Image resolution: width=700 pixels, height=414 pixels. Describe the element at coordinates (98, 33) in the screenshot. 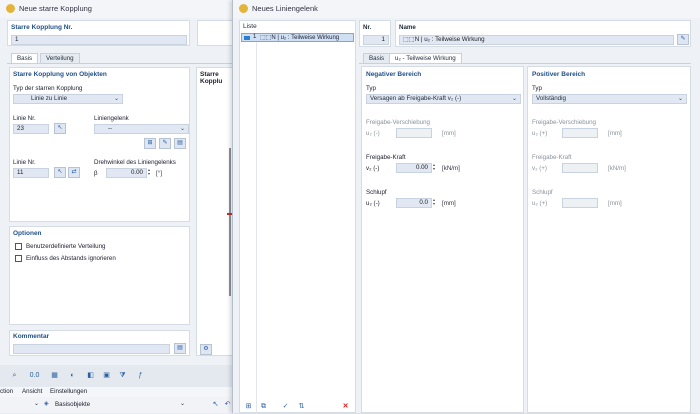

I see `back-no-panel: Starre Kopplung Nr. 1` at that location.